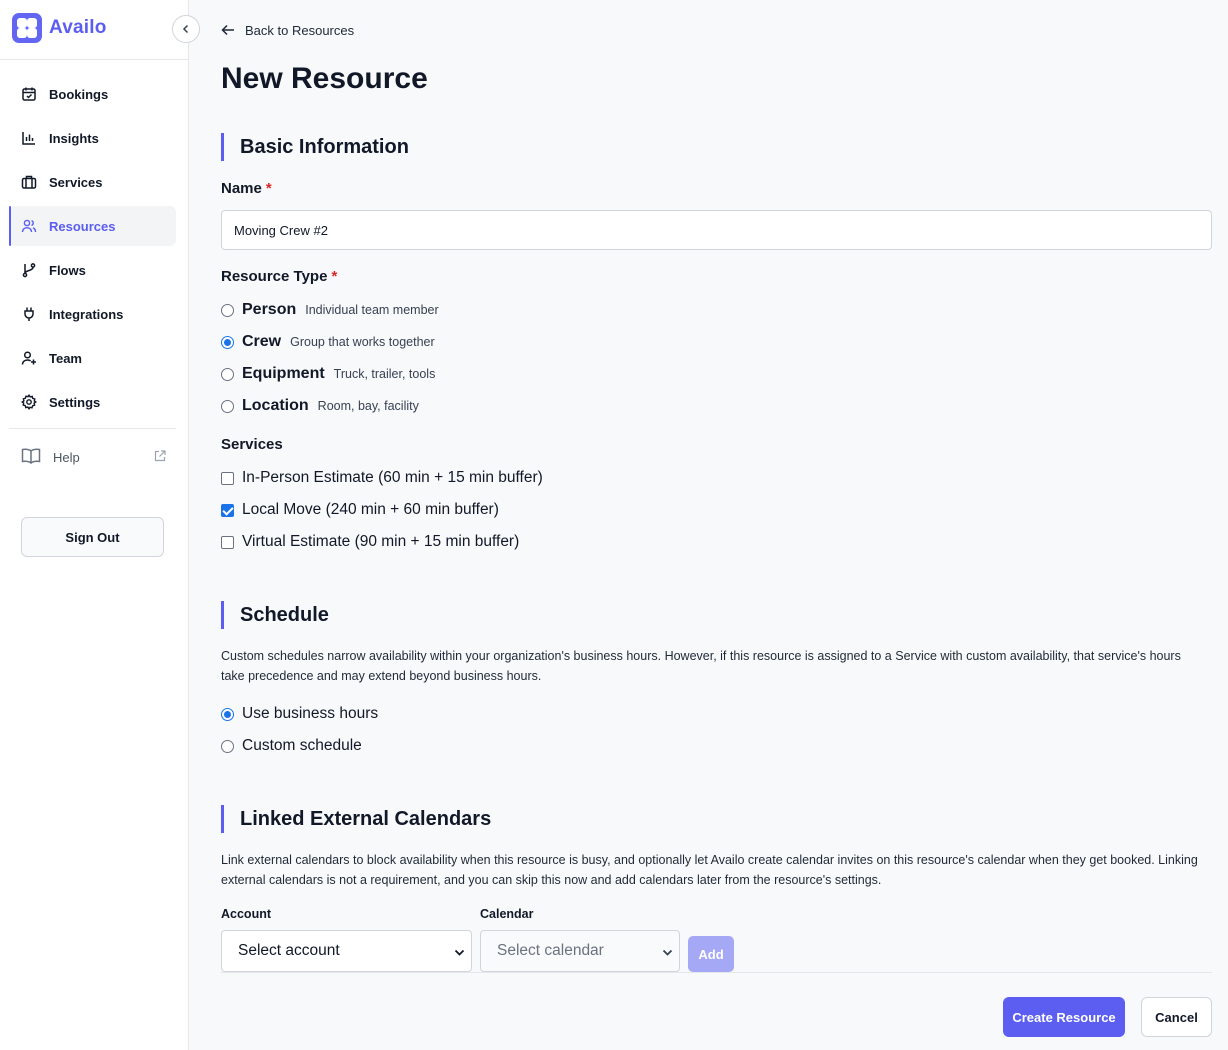 This screenshot has height=1050, width=1228. I want to click on schedule-option-business-hours: Use business hours, so click(299, 714).